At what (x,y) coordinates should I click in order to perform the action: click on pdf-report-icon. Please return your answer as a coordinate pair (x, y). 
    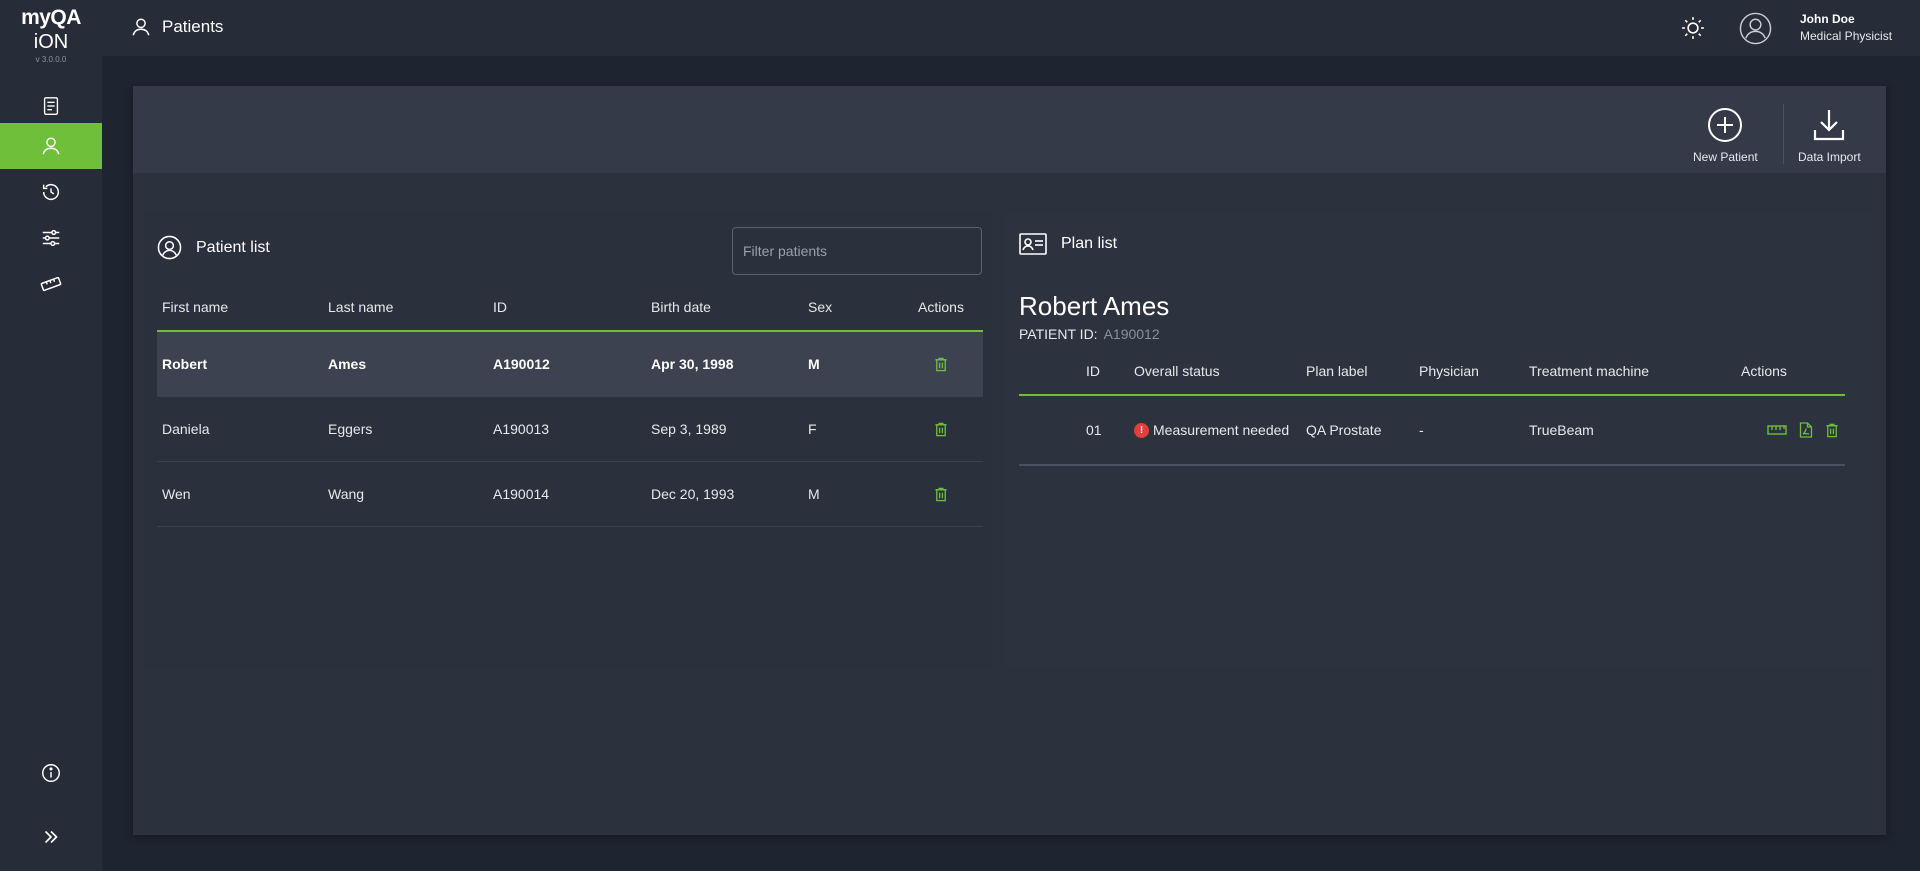
    Looking at the image, I should click on (1806, 430).